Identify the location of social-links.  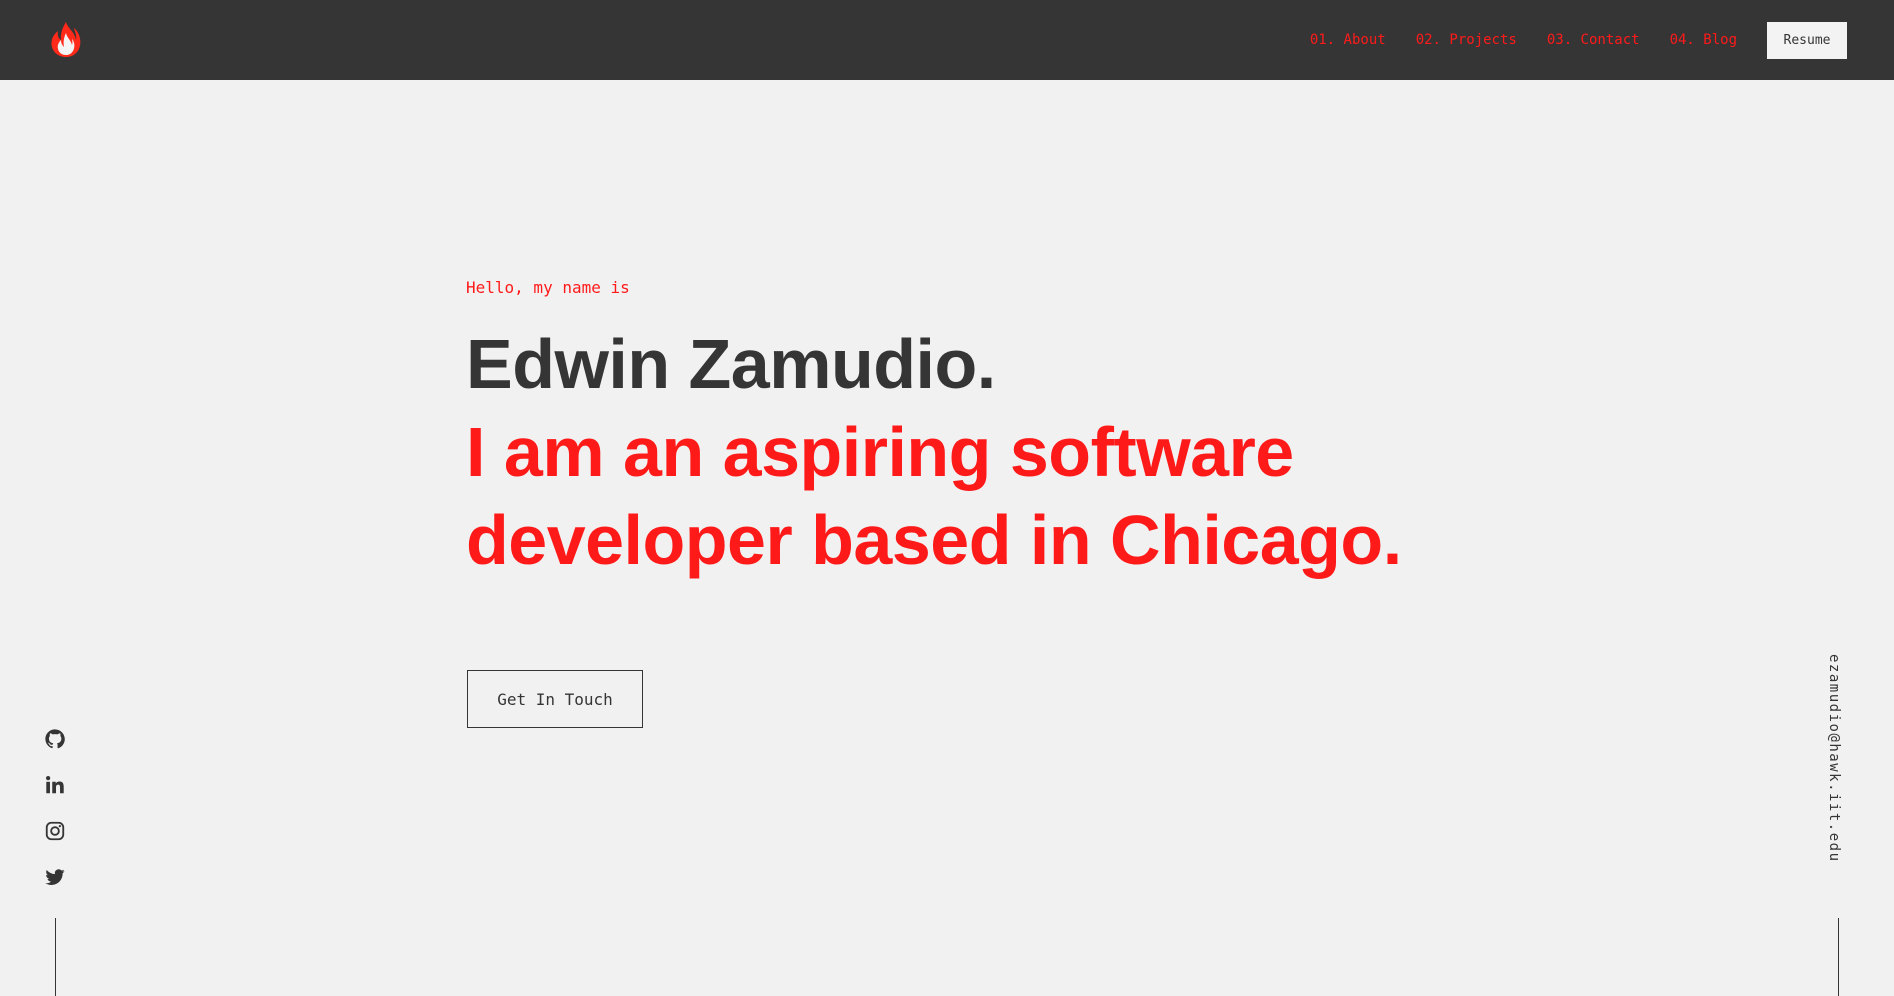
(55, 820).